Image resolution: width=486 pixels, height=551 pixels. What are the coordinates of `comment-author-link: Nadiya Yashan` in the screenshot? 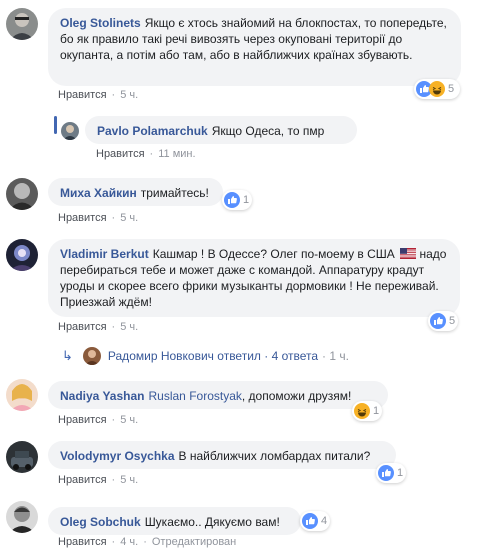 It's located at (102, 396).